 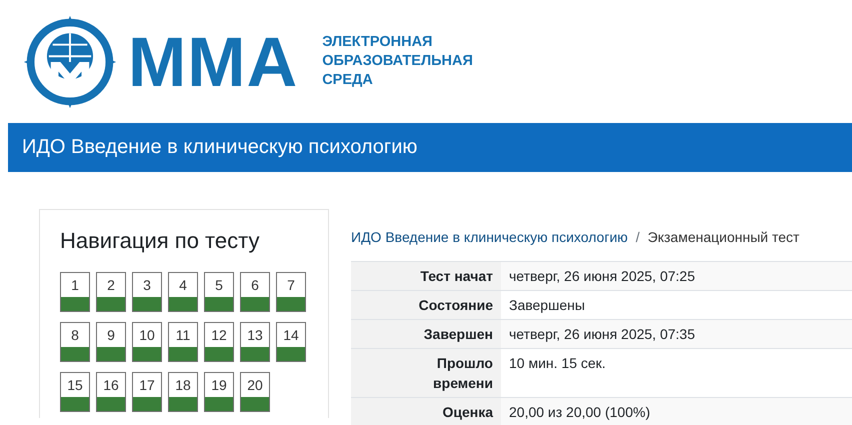 I want to click on navigation-title: Навигация по тесту, so click(x=160, y=241).